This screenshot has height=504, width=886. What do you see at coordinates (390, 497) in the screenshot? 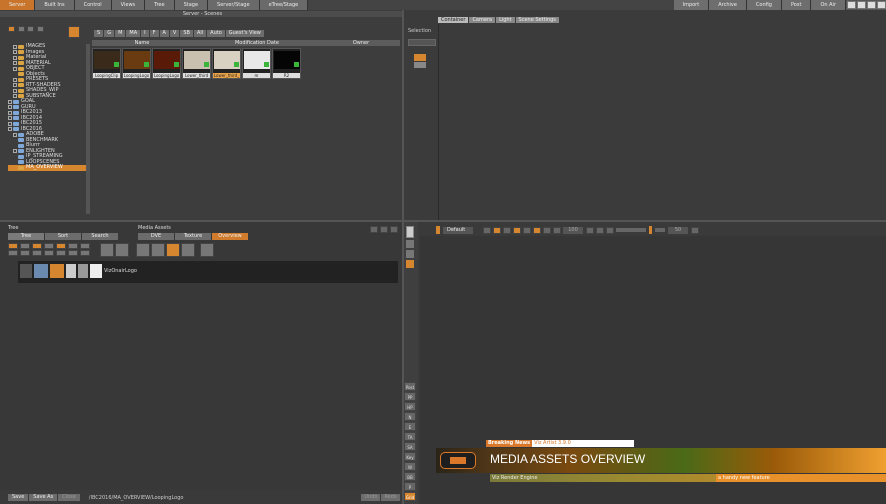
I see `redo-button: Redo` at bounding box center [390, 497].